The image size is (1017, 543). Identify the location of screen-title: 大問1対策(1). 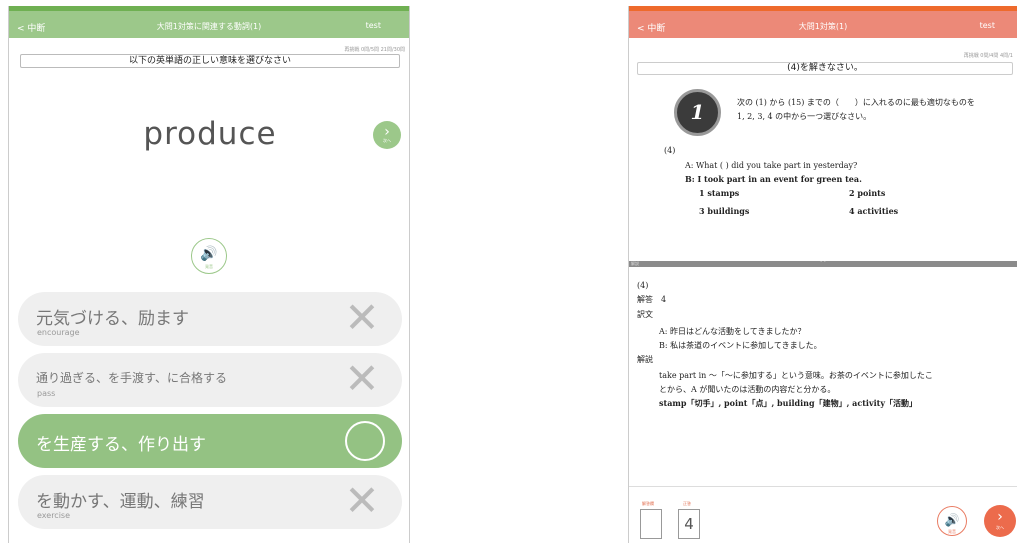
(823, 26).